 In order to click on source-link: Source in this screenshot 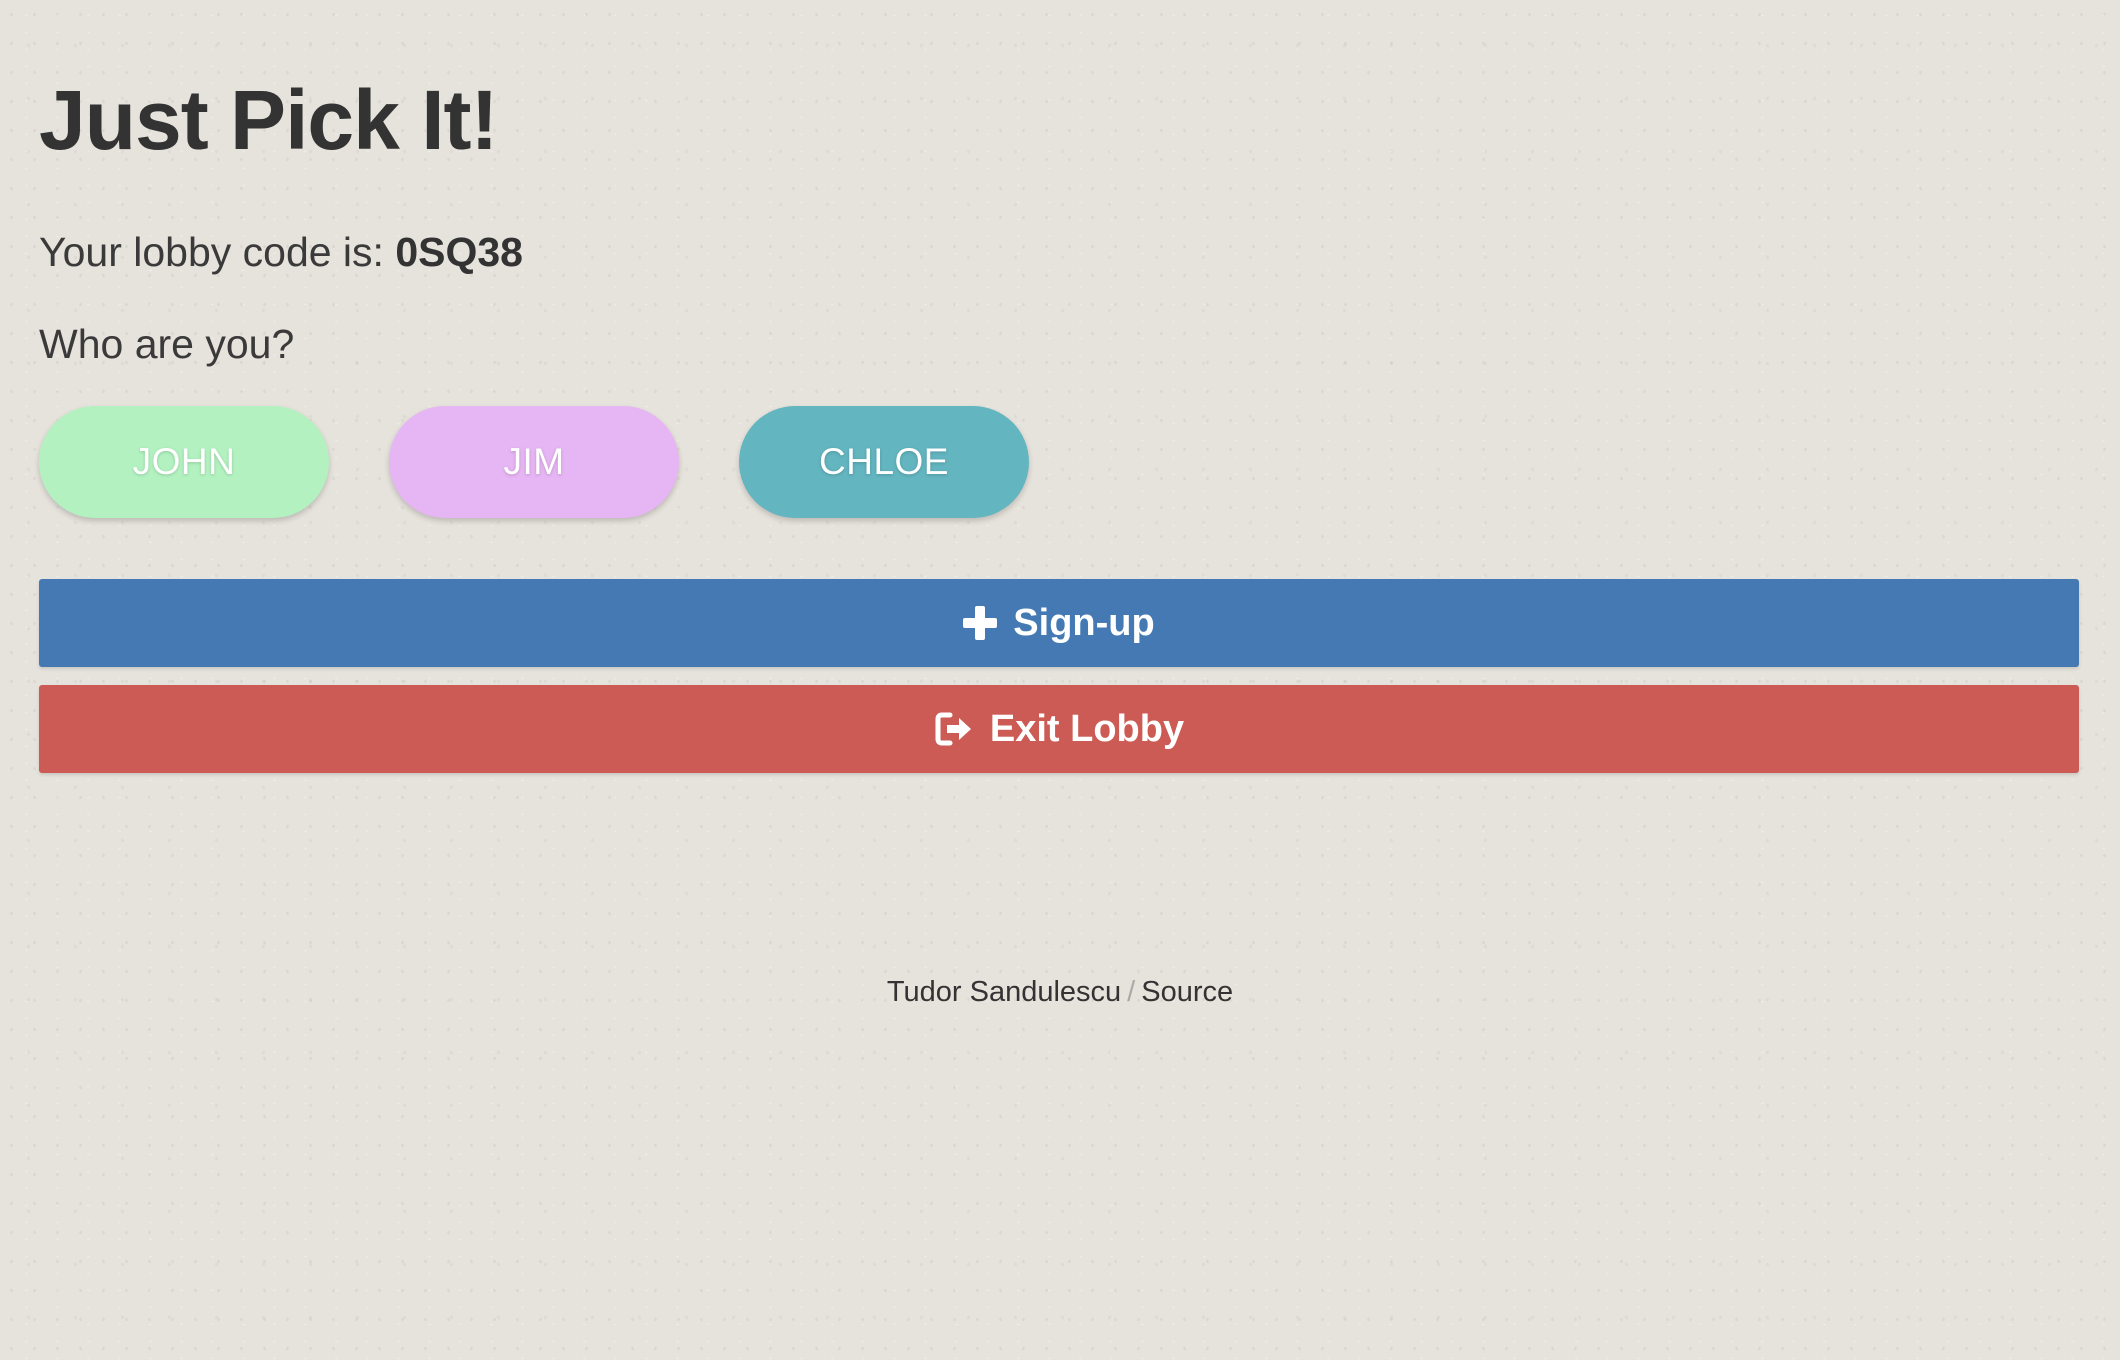, I will do `click(1187, 992)`.